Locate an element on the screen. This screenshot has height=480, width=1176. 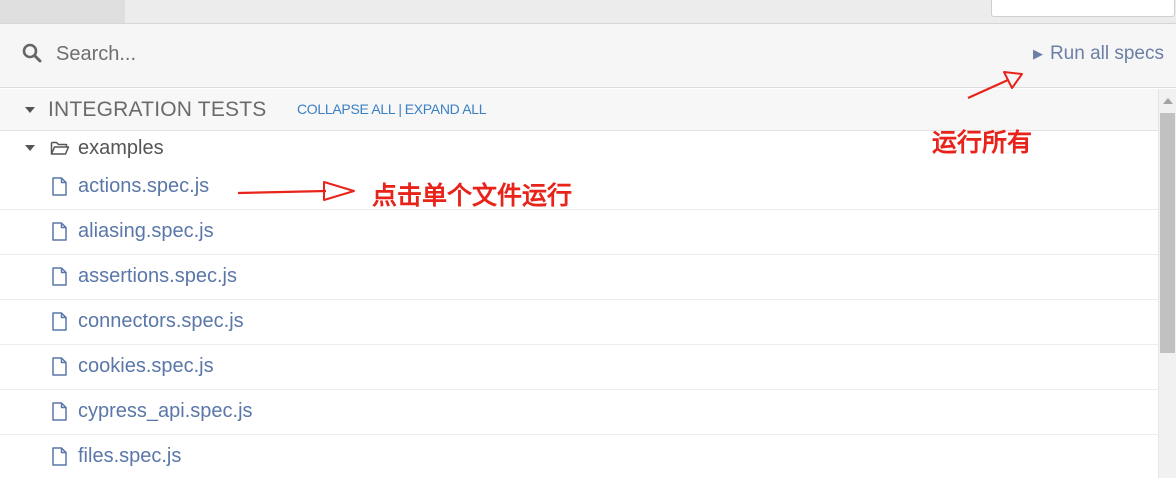
spec-file-row: cookies.spec.js is located at coordinates (579, 367).